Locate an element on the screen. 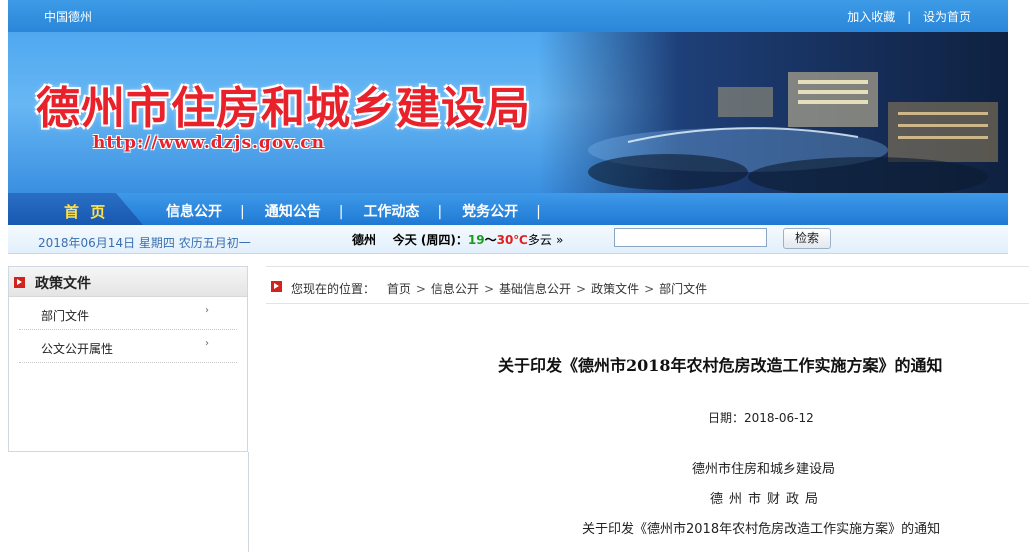  article-body-line: 关于印发《德州市2018年农村危房改造工作实施方案》的通知 is located at coordinates (761, 529).